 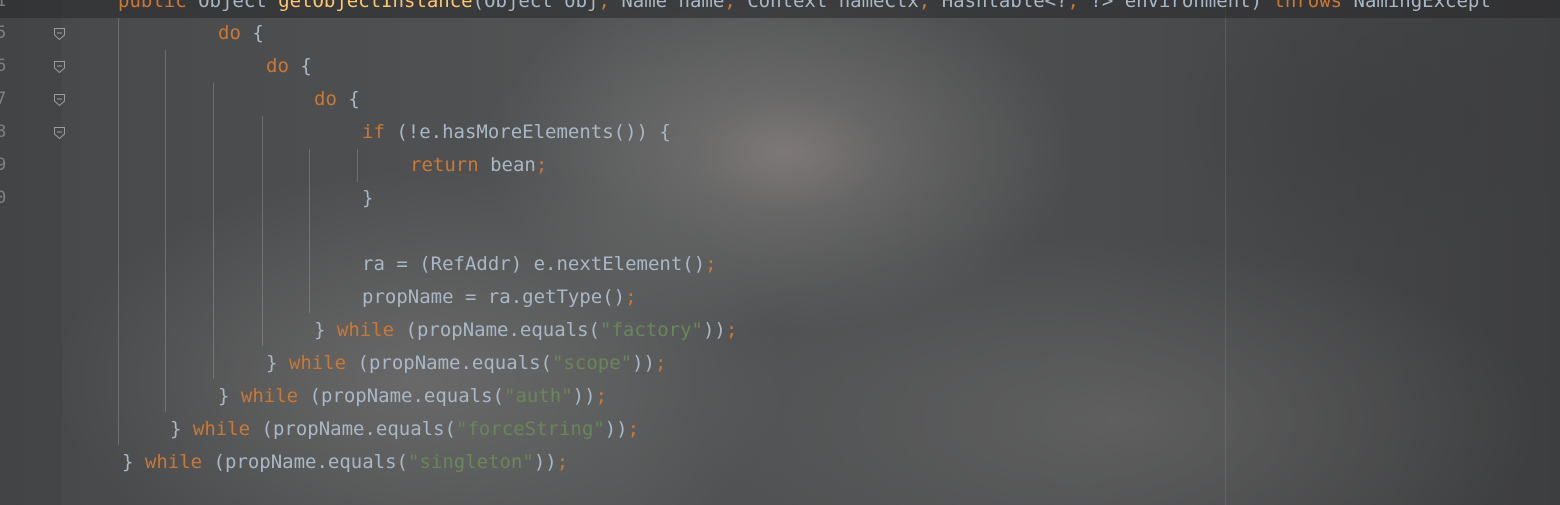 What do you see at coordinates (3, 132) in the screenshot?
I see `line-number: 8` at bounding box center [3, 132].